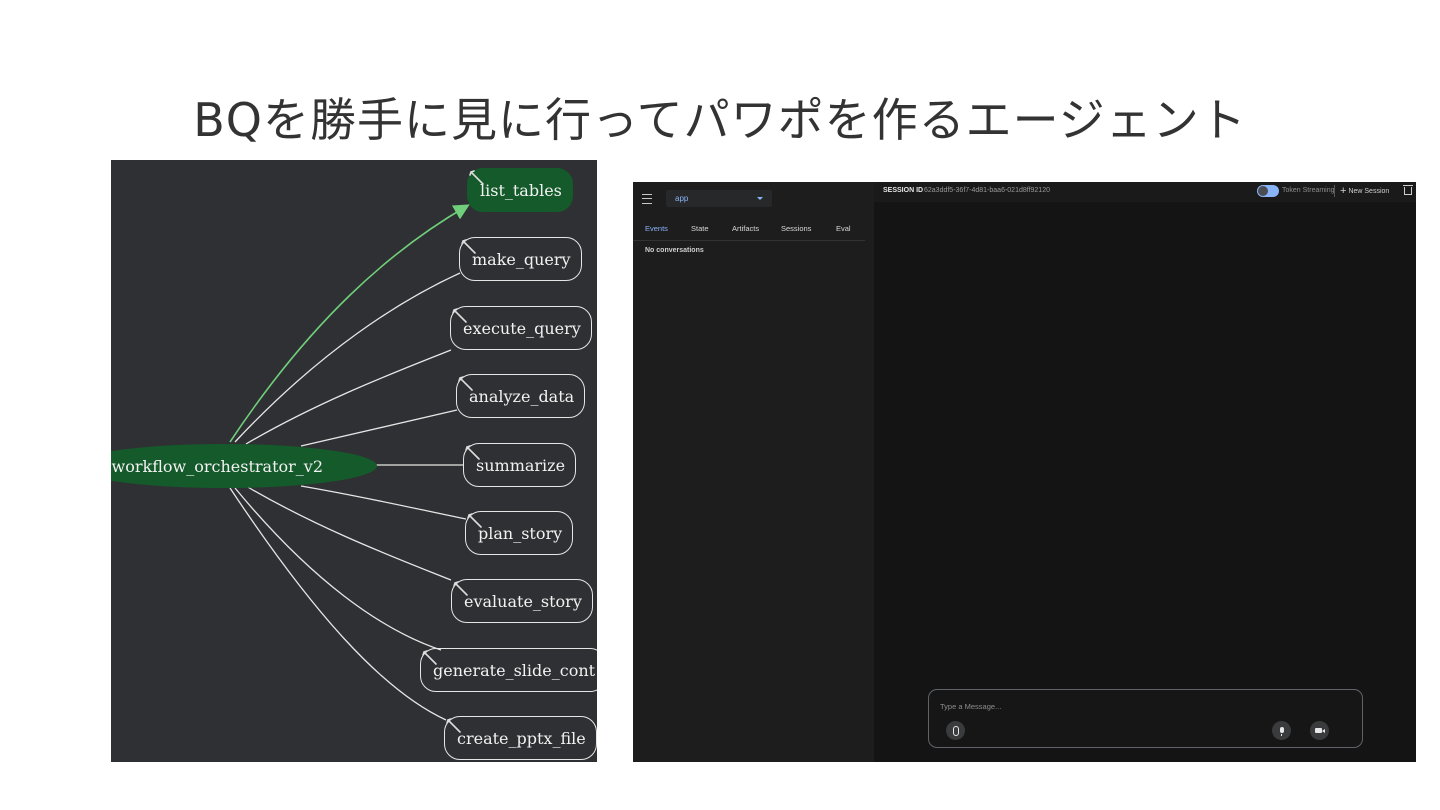 This screenshot has width=1440, height=810. Describe the element at coordinates (719, 198) in the screenshot. I see `app-select: app` at that location.